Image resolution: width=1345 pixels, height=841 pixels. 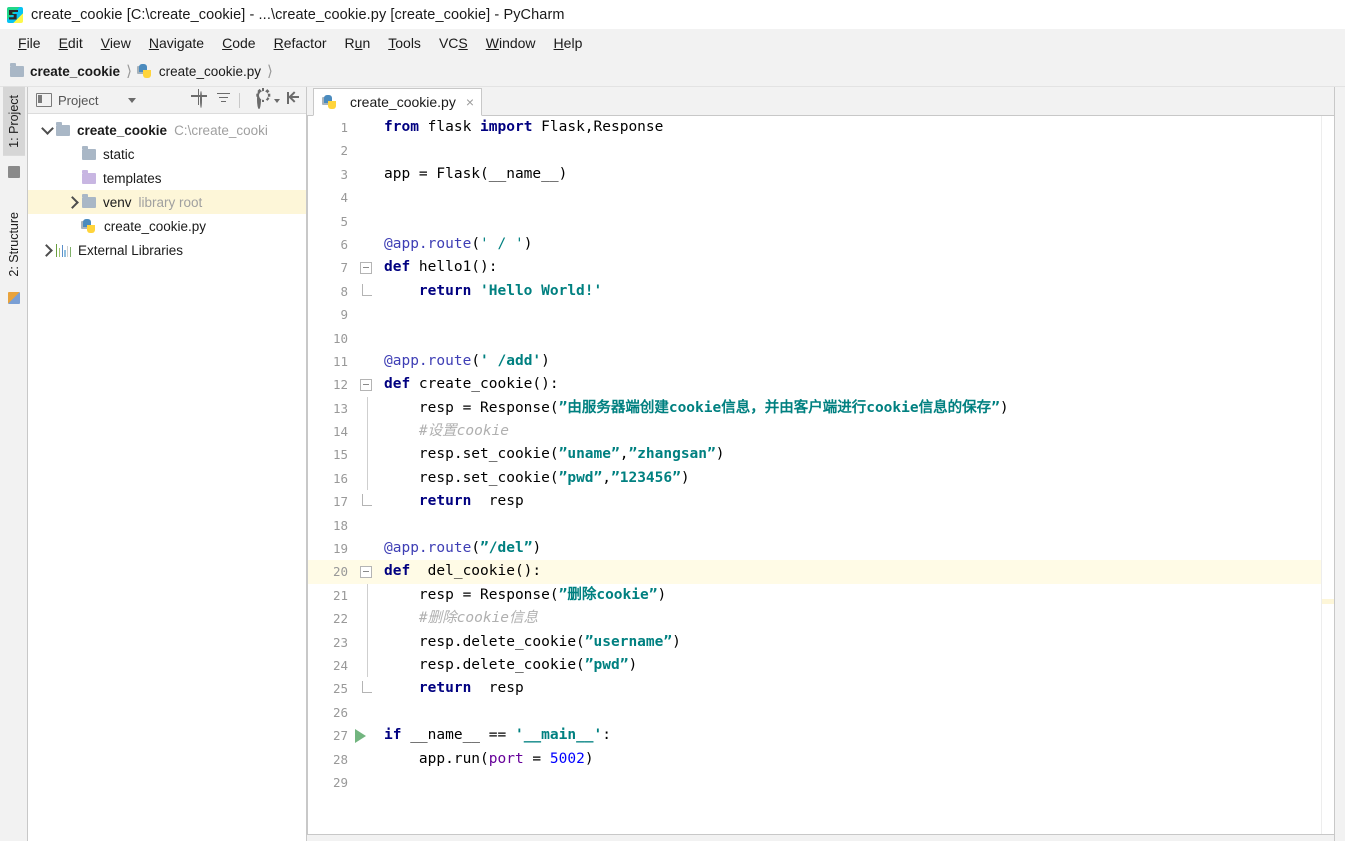 What do you see at coordinates (71, 43) in the screenshot?
I see `menu-item-edit: Edit` at bounding box center [71, 43].